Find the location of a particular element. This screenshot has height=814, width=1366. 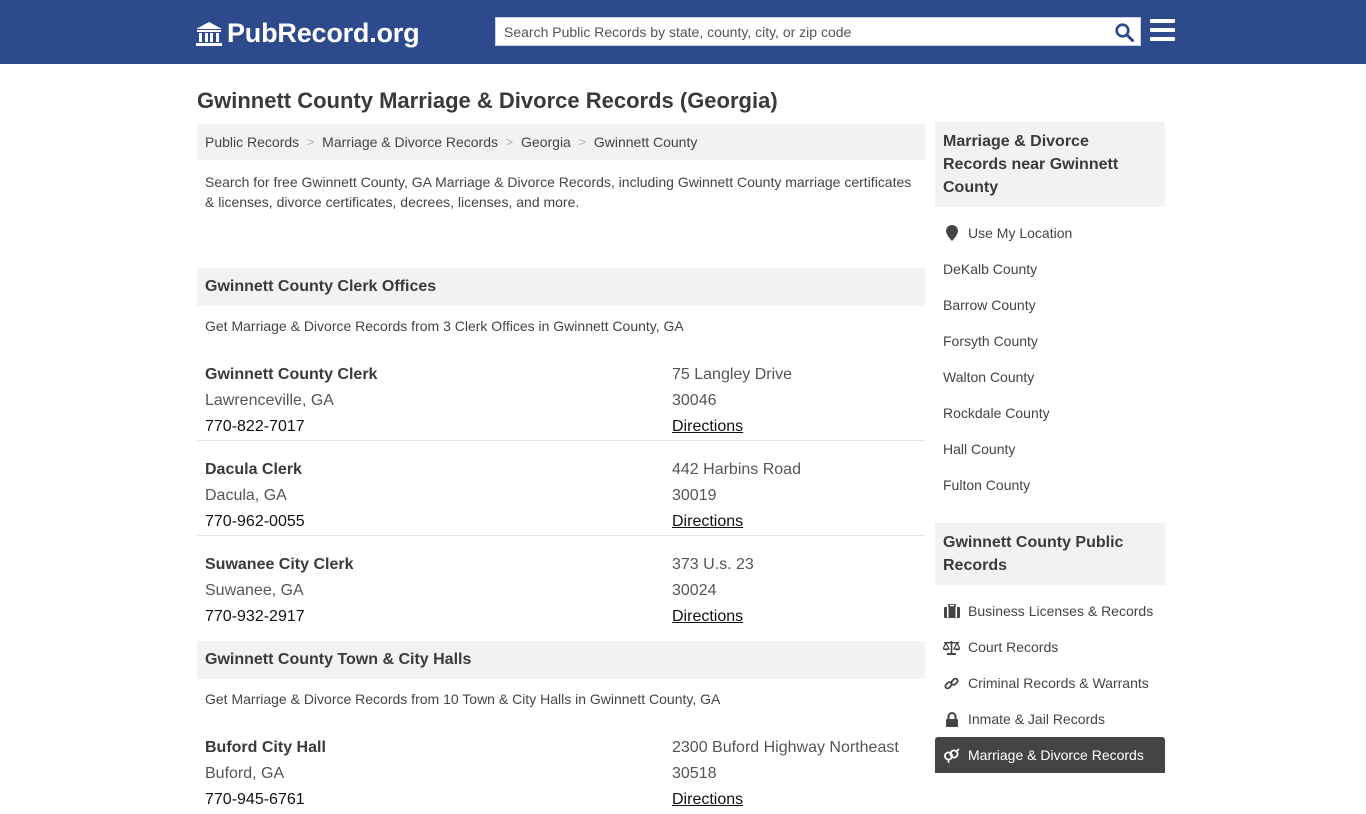

record-zip: 30046 is located at coordinates (694, 400).